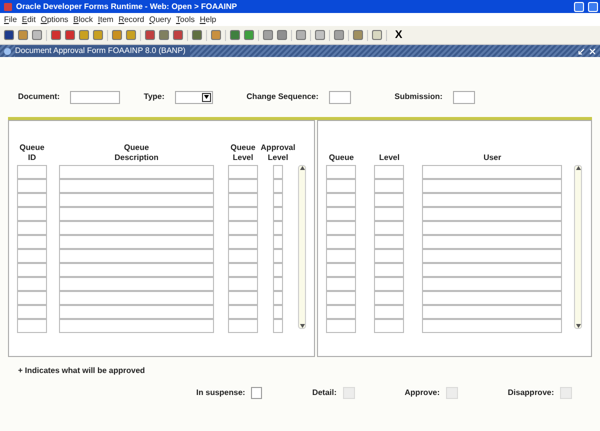  I want to click on menu-item: Tools, so click(185, 20).